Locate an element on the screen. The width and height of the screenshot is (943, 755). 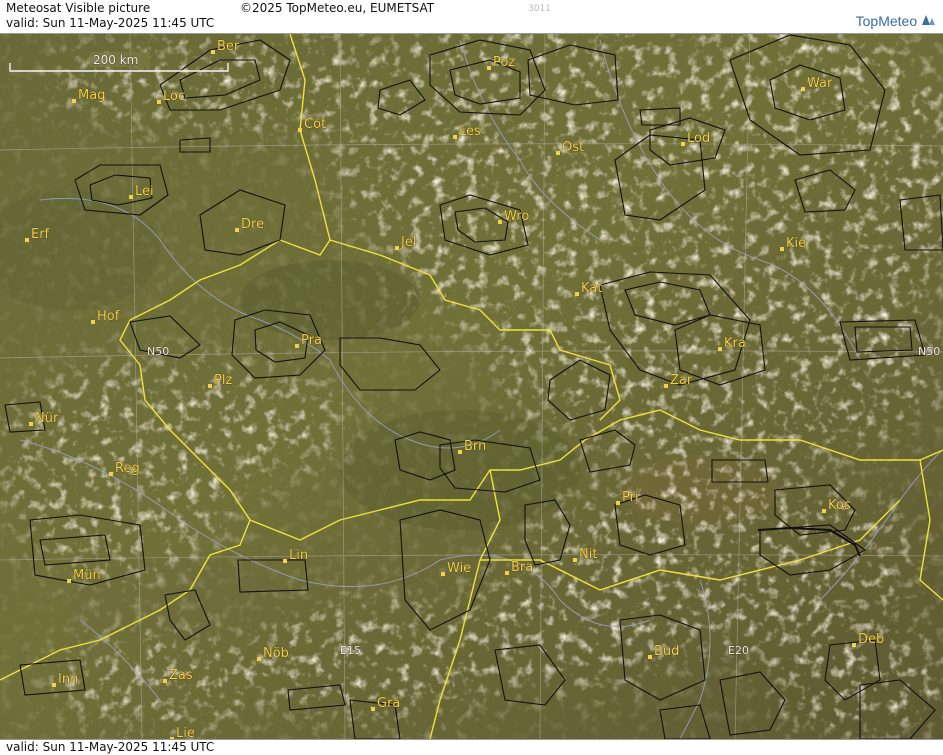
city-dot-kat is located at coordinates (577, 294).